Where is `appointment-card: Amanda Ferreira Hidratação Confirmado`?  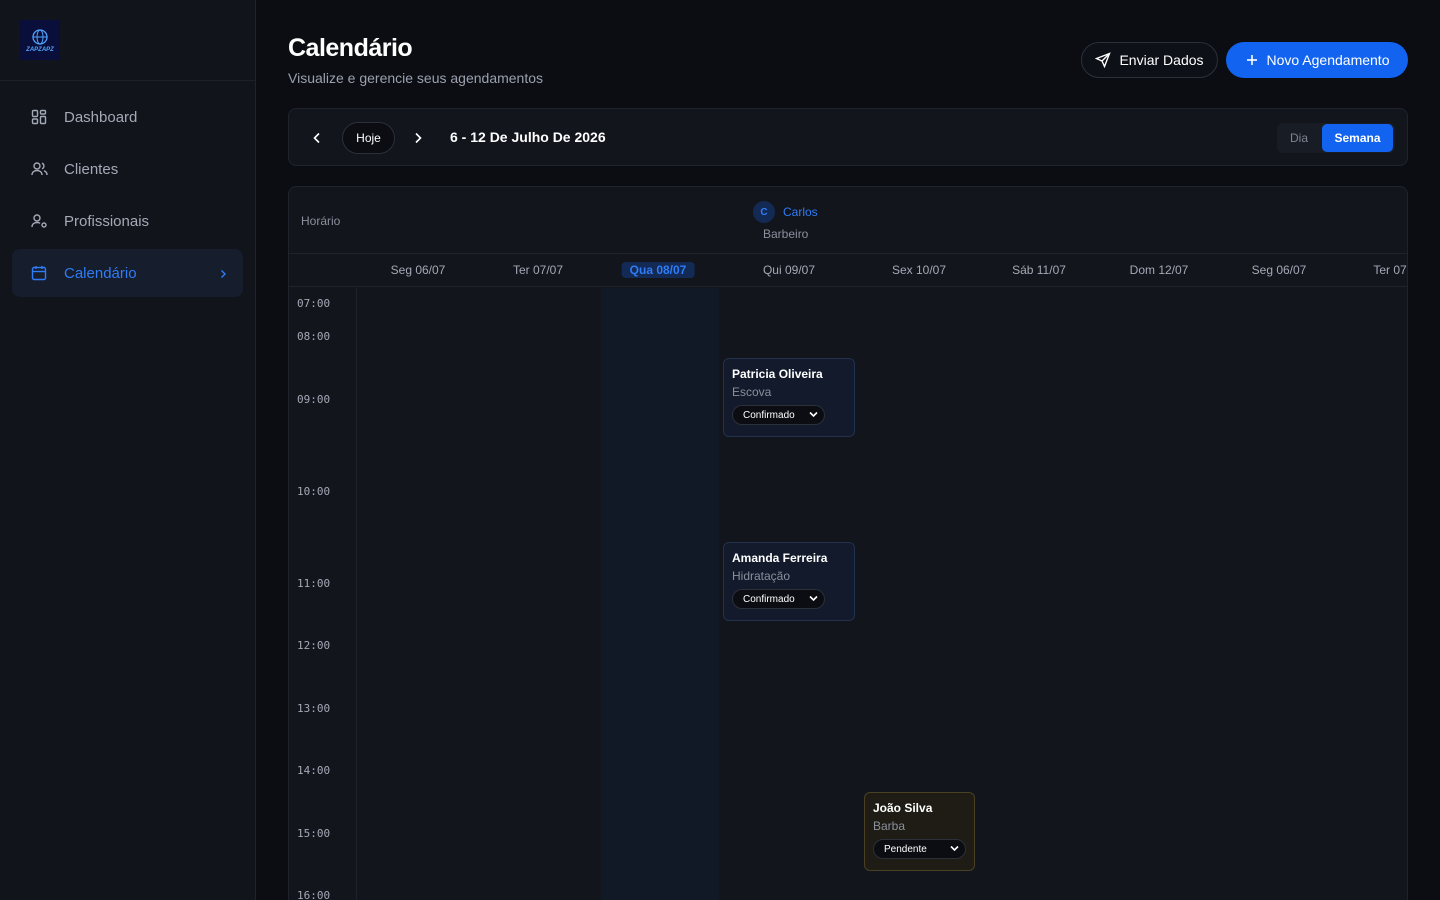 appointment-card: Amanda Ferreira Hidratação Confirmado is located at coordinates (789, 581).